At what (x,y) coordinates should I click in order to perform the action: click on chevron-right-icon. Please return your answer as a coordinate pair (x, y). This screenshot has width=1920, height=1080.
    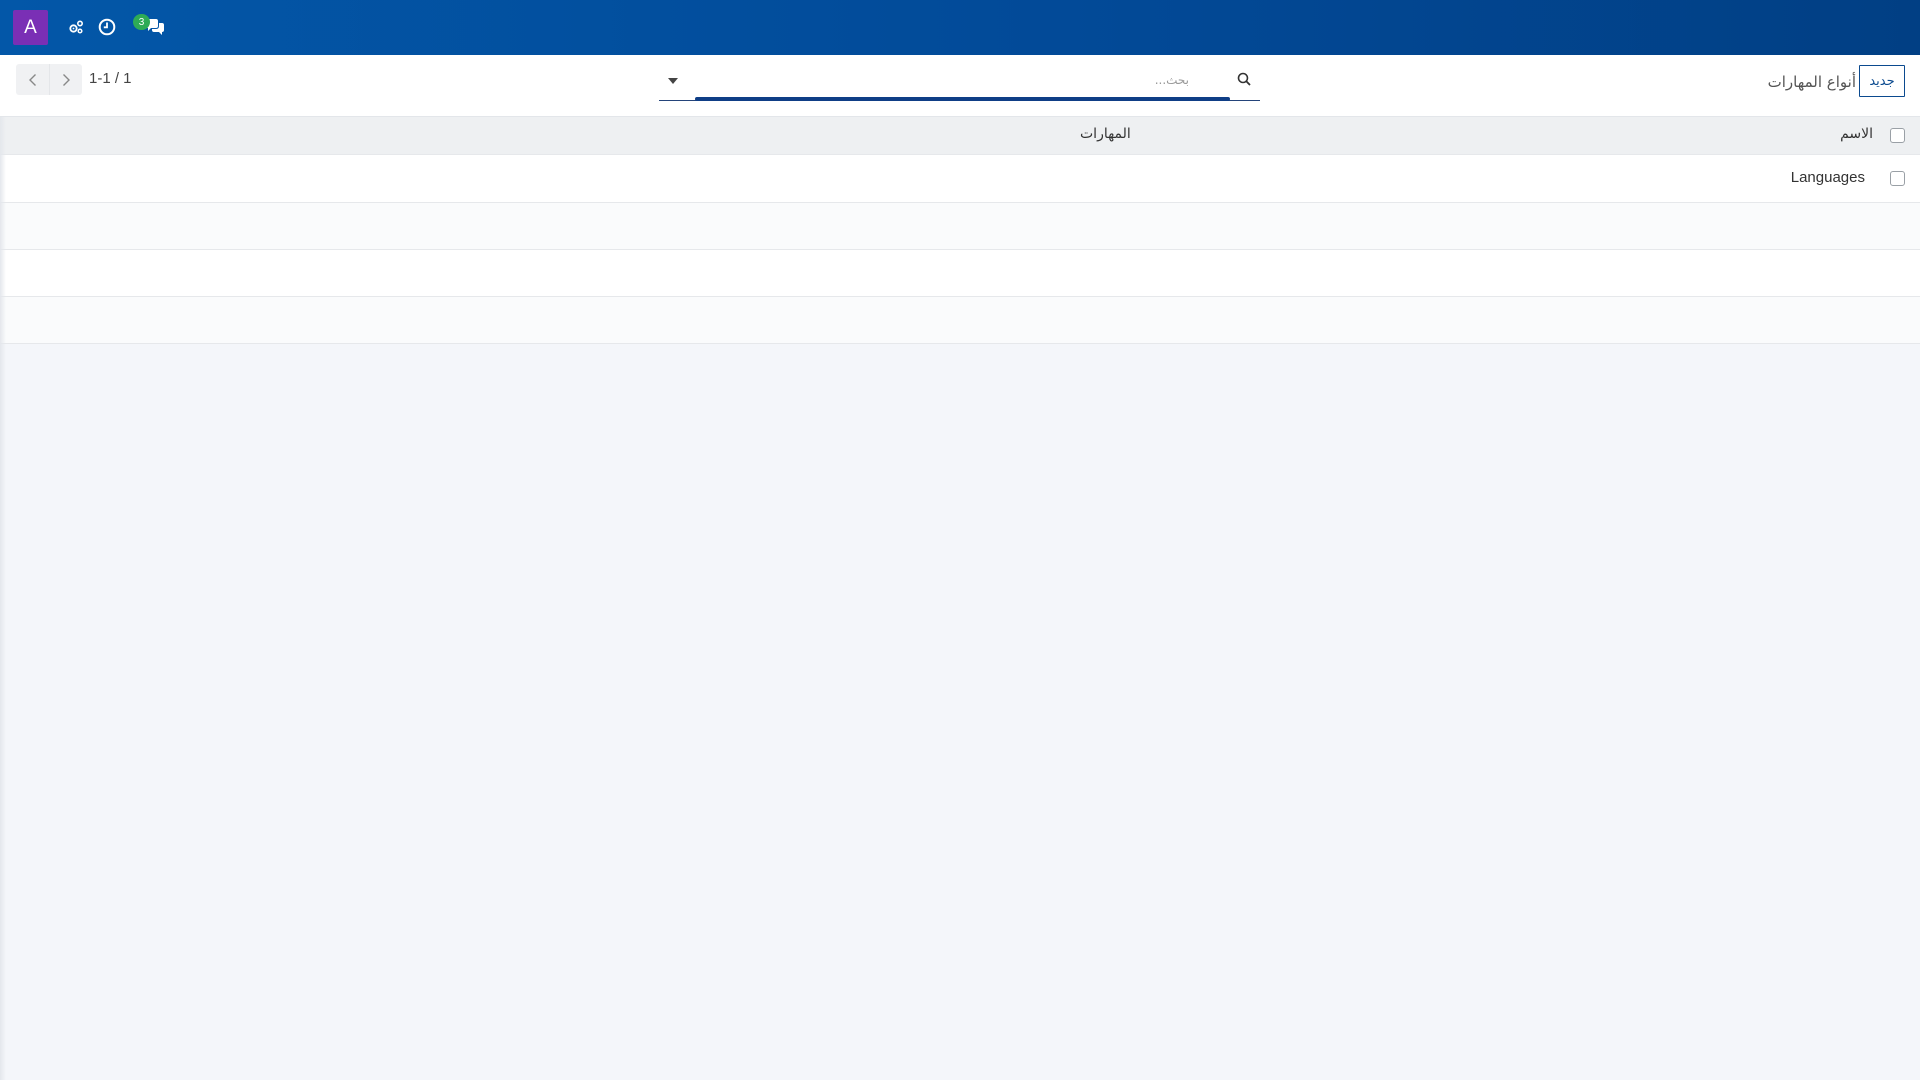
    Looking at the image, I should click on (66, 79).